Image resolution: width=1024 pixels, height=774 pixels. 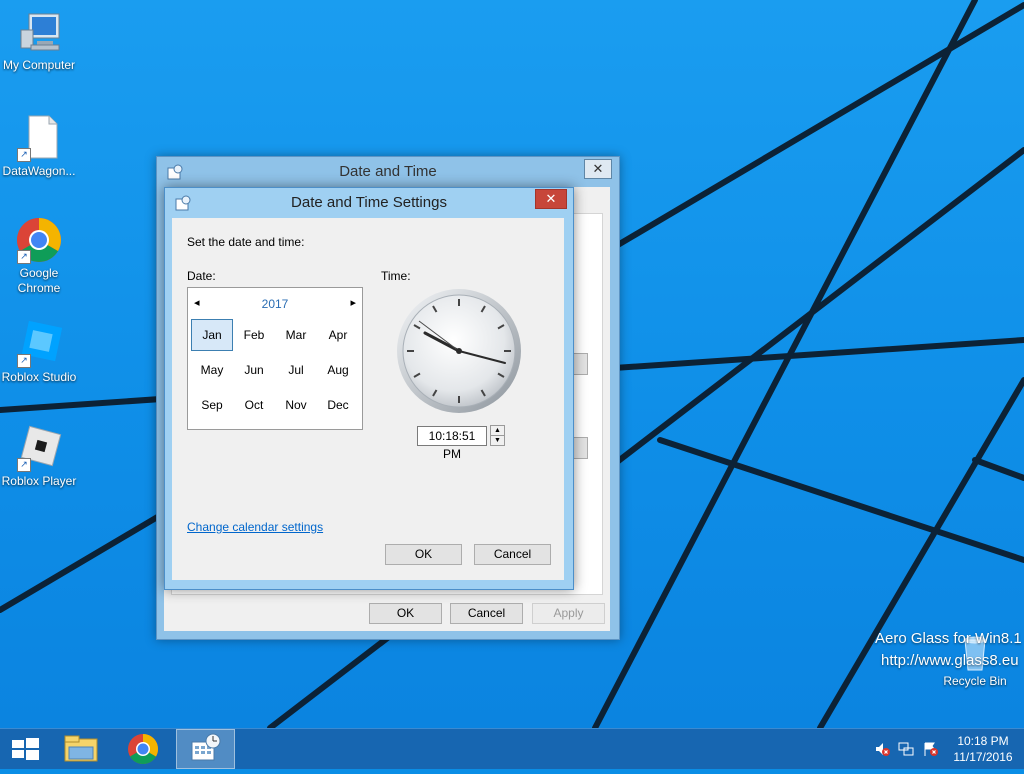 I want to click on month-dec: Dec, so click(x=338, y=405).